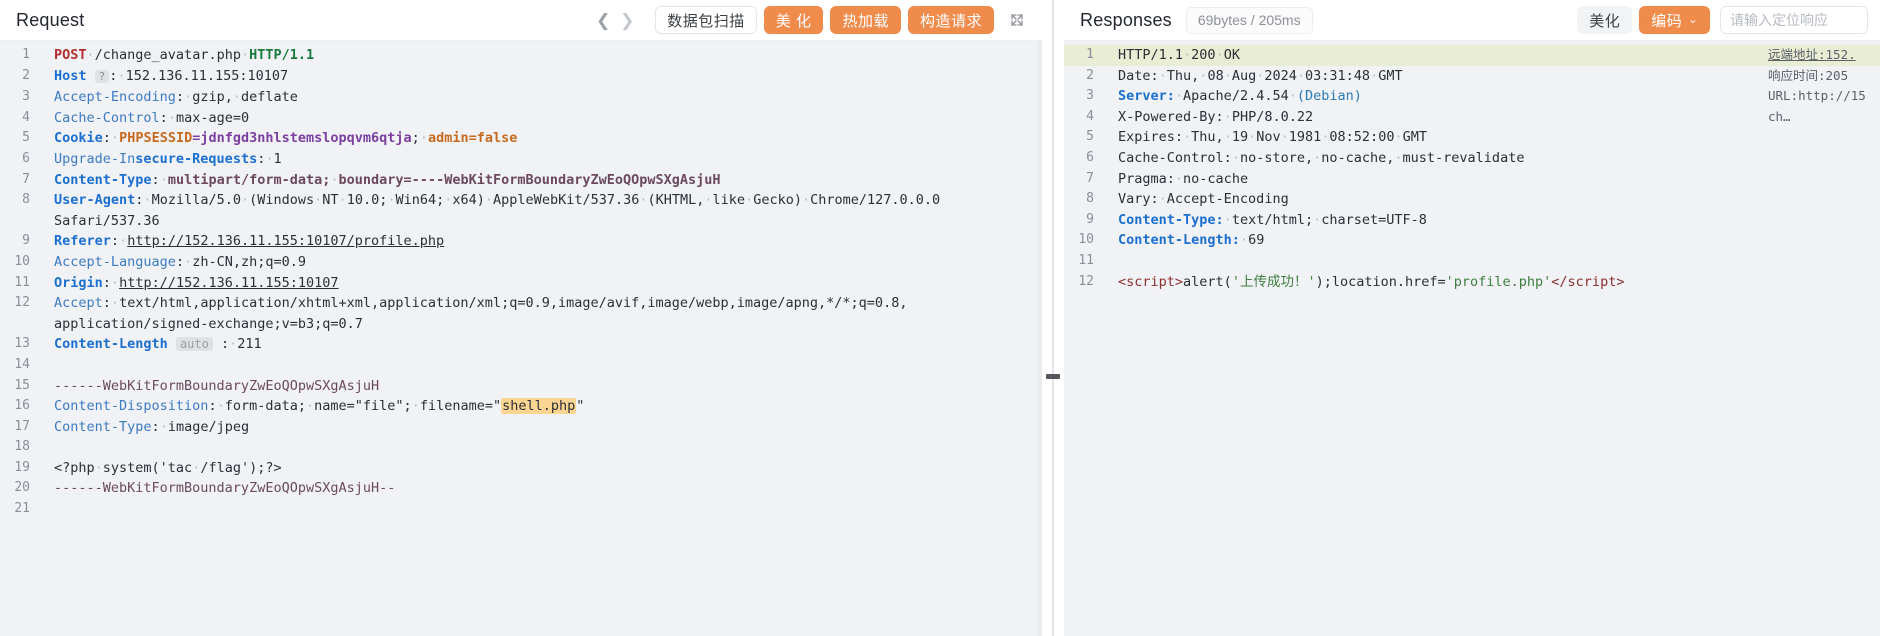 The height and width of the screenshot is (636, 1880). What do you see at coordinates (603, 20) in the screenshot?
I see `chevron-left-icon: ❮` at bounding box center [603, 20].